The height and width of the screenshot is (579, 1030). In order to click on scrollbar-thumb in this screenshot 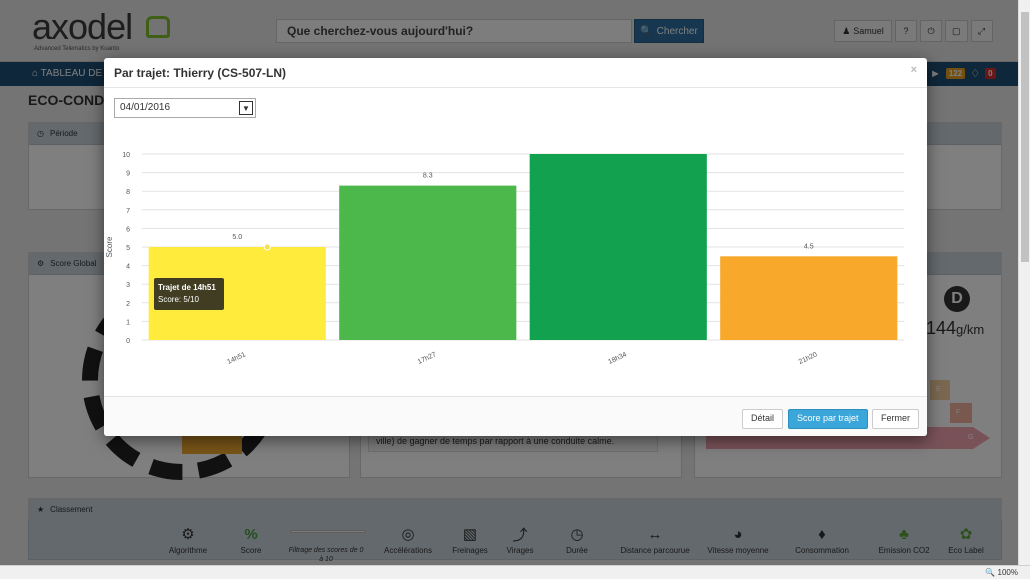, I will do `click(1025, 137)`.